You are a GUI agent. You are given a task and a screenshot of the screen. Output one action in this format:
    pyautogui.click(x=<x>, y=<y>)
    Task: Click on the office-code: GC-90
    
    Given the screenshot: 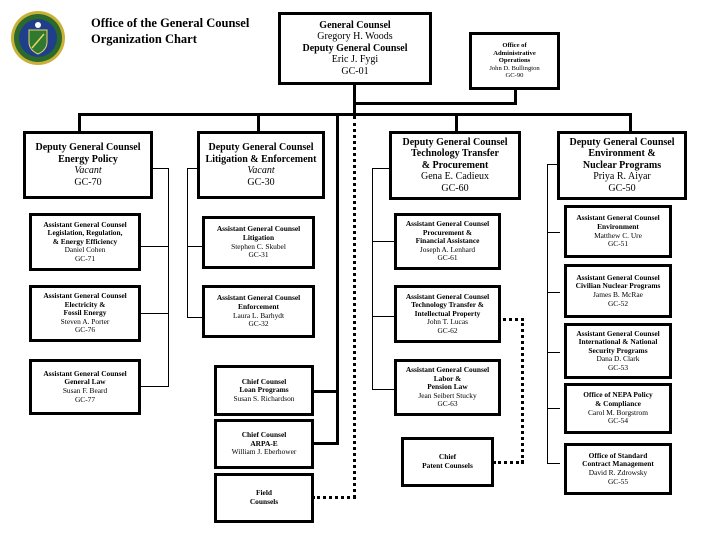 What is the action you would take?
    pyautogui.click(x=514, y=76)
    